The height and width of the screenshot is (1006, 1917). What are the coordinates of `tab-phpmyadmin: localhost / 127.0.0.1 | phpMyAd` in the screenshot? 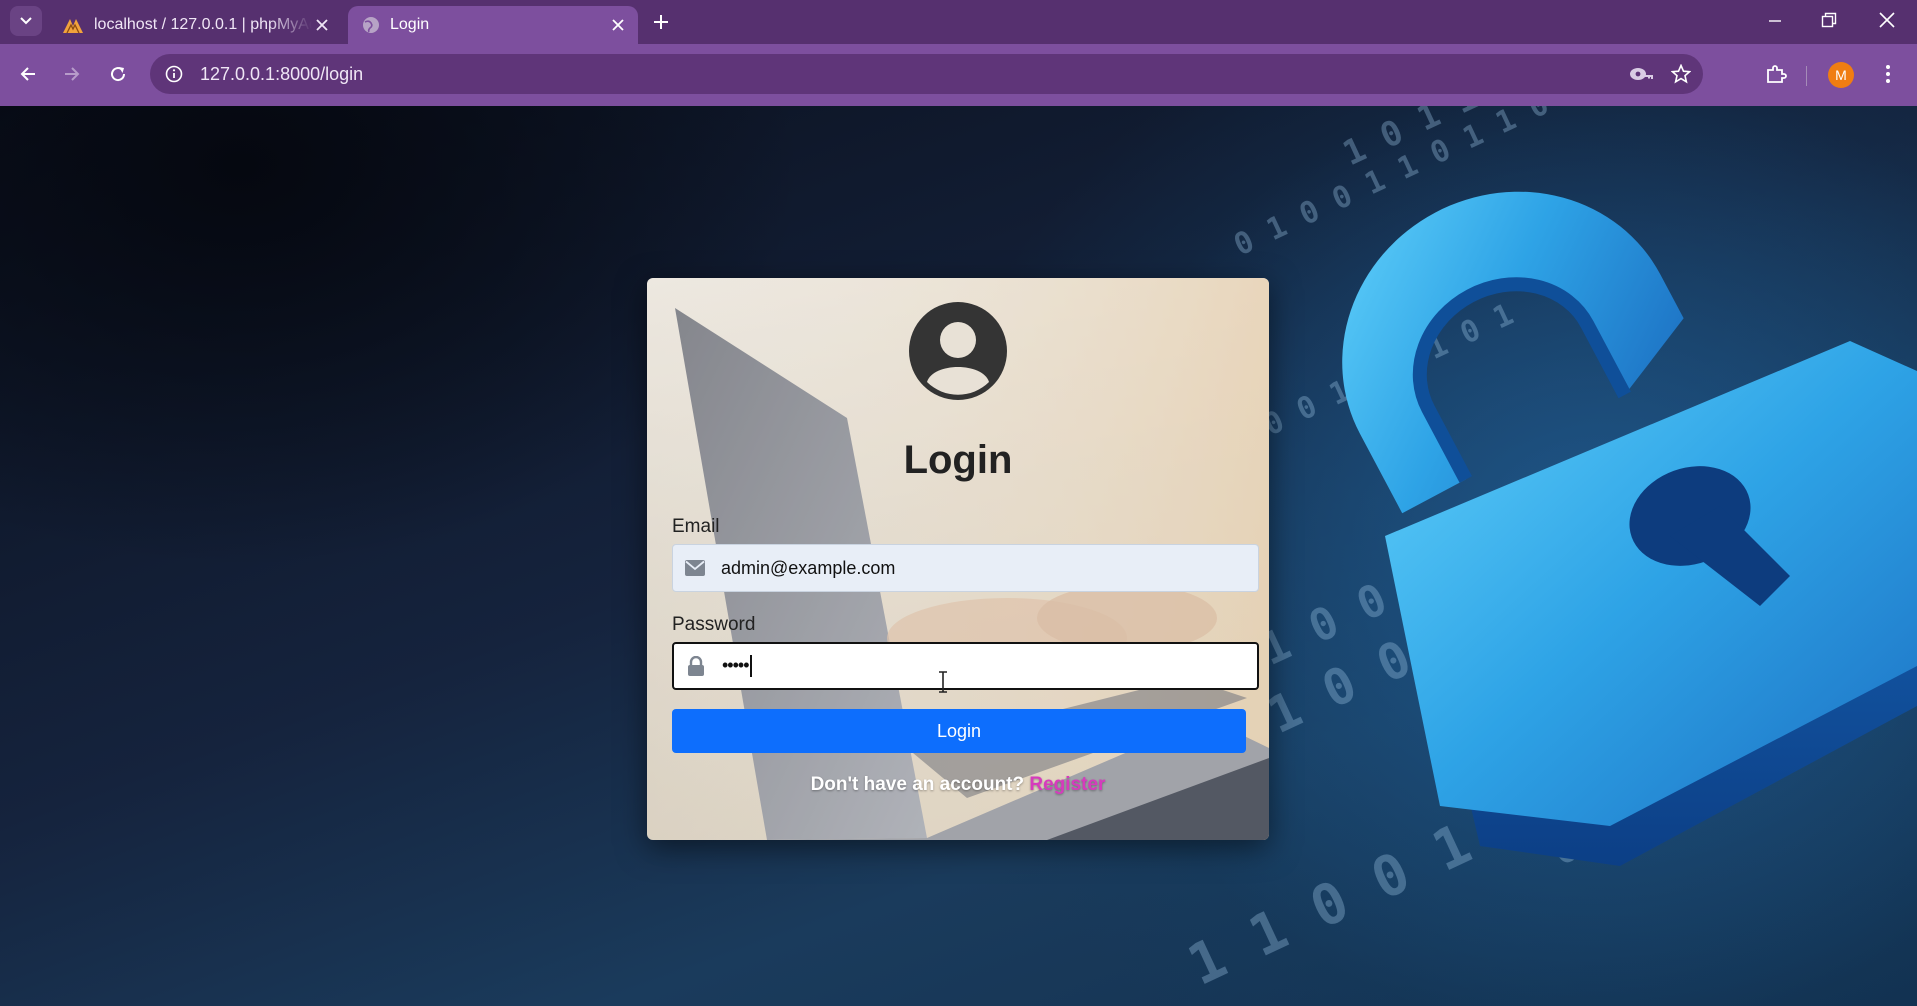 It's located at (195, 25).